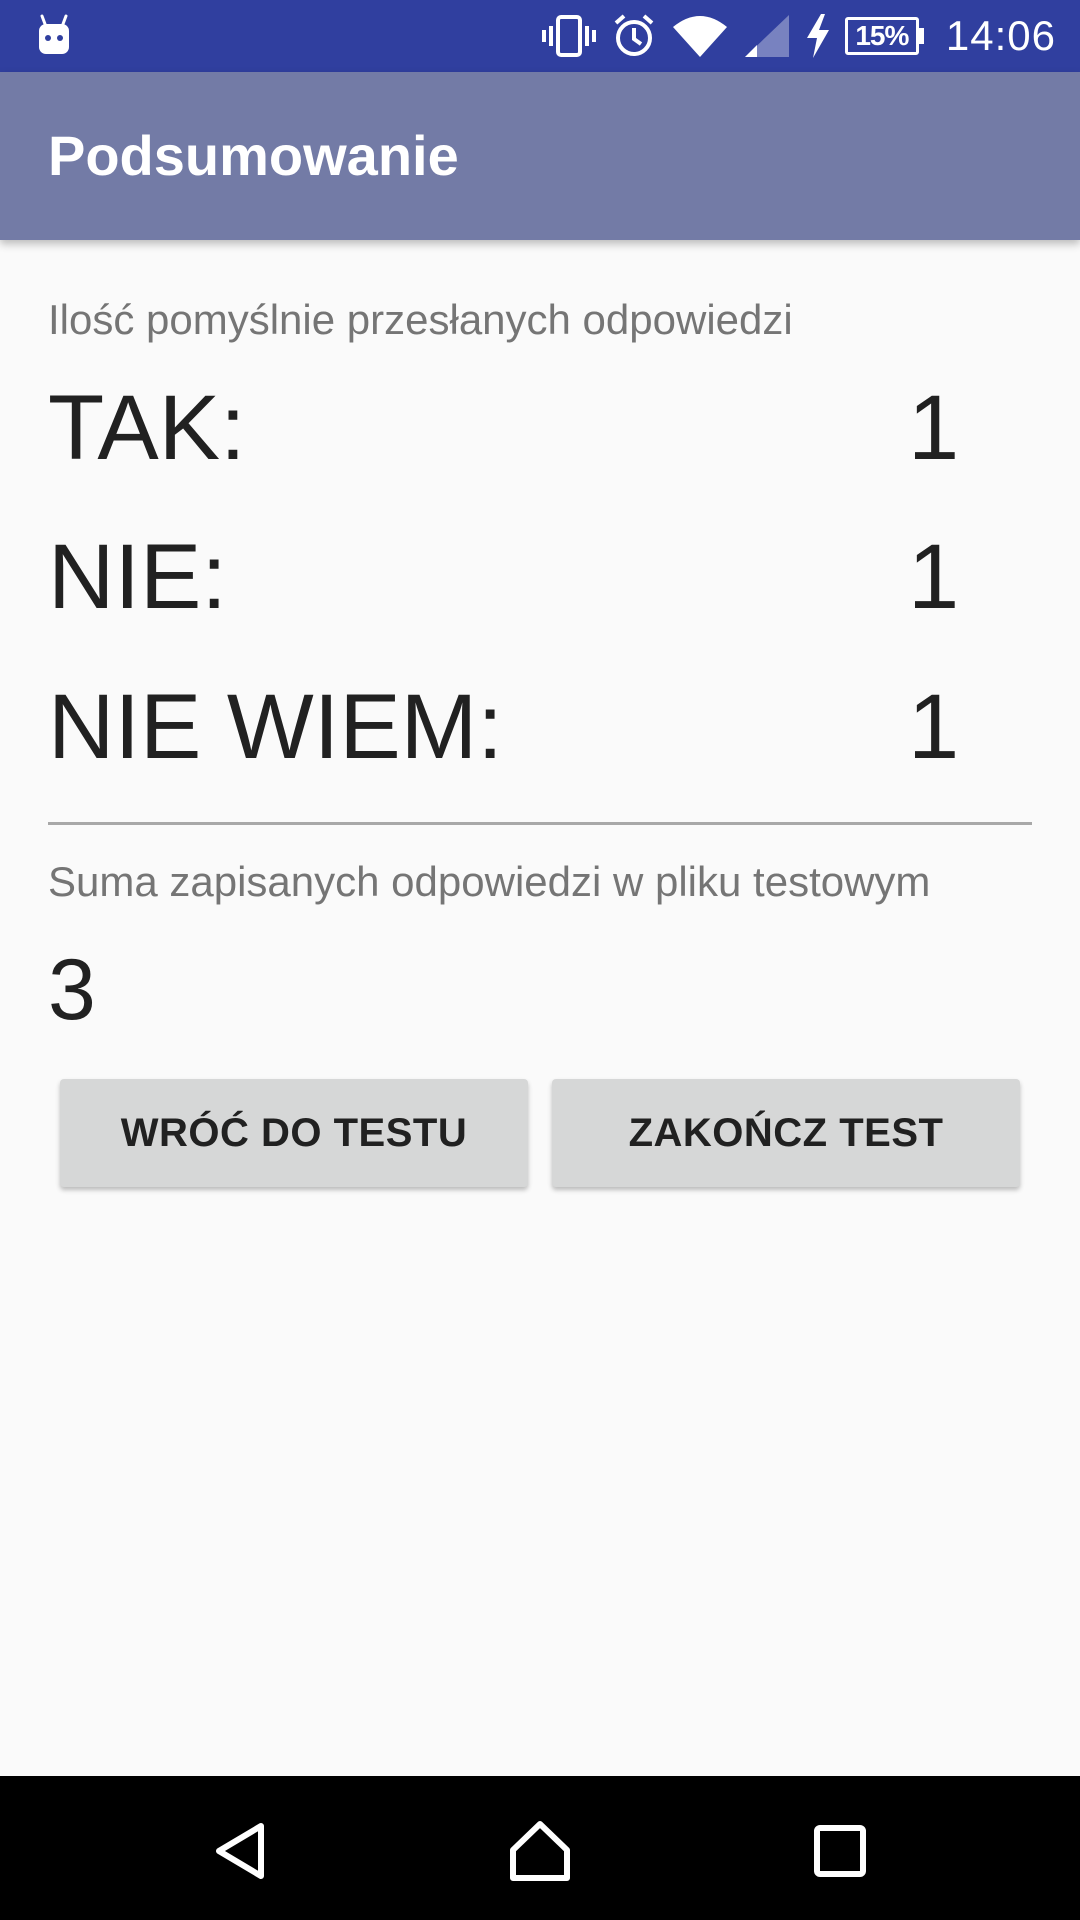 The width and height of the screenshot is (1080, 1920). Describe the element at coordinates (294, 1133) in the screenshot. I see `back-to-test-button: WRÓĆ DO TESTU` at that location.